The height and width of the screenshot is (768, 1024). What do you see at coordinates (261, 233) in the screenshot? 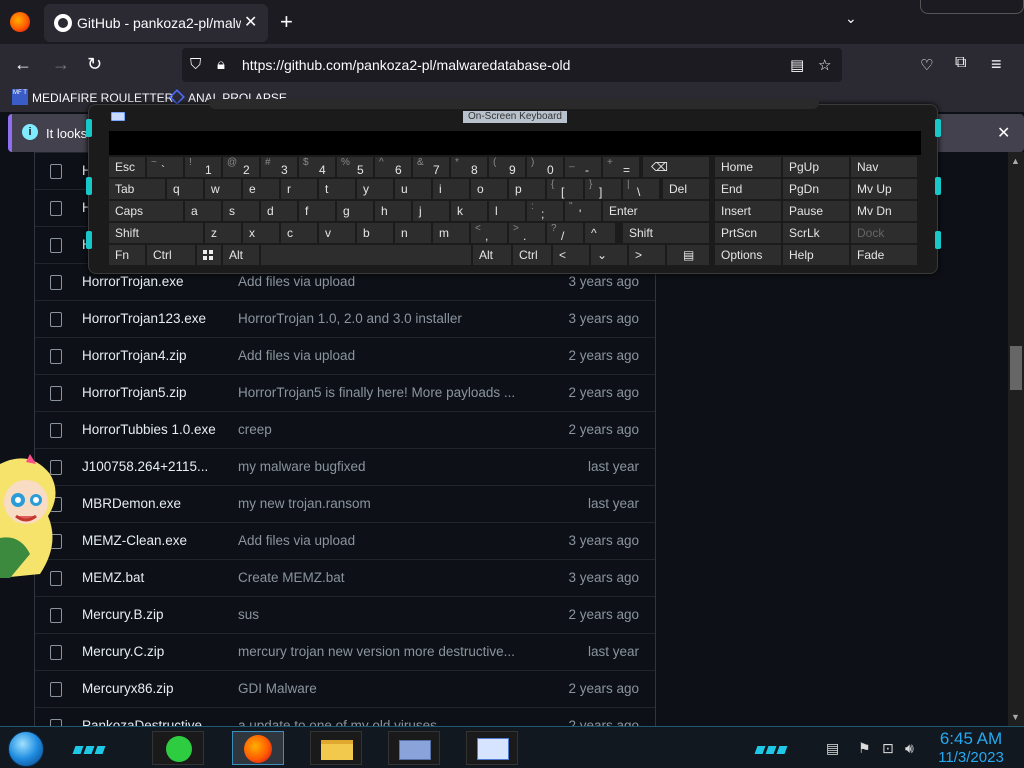
I see `key-x: x` at bounding box center [261, 233].